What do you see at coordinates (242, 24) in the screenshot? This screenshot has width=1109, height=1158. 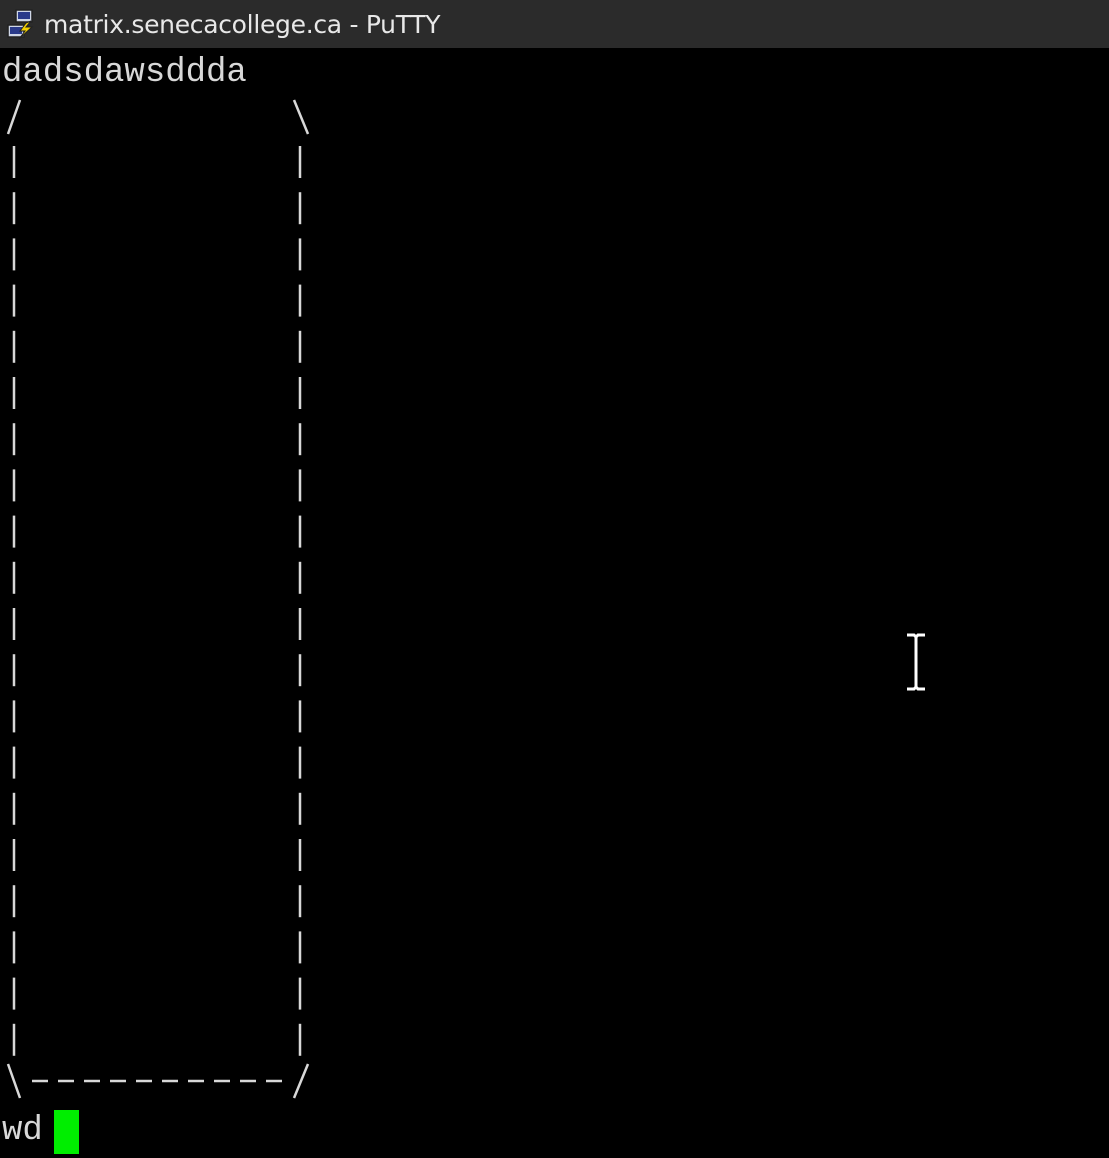 I see `window-title: matrix.senecacollege.ca - PuTTY` at bounding box center [242, 24].